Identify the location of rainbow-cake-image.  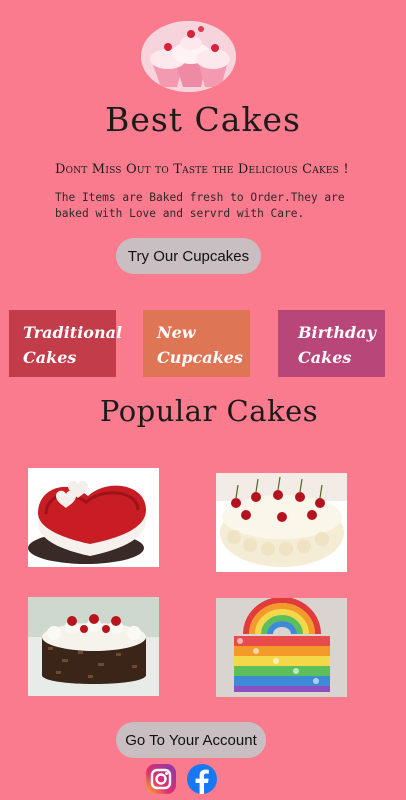
(281, 647).